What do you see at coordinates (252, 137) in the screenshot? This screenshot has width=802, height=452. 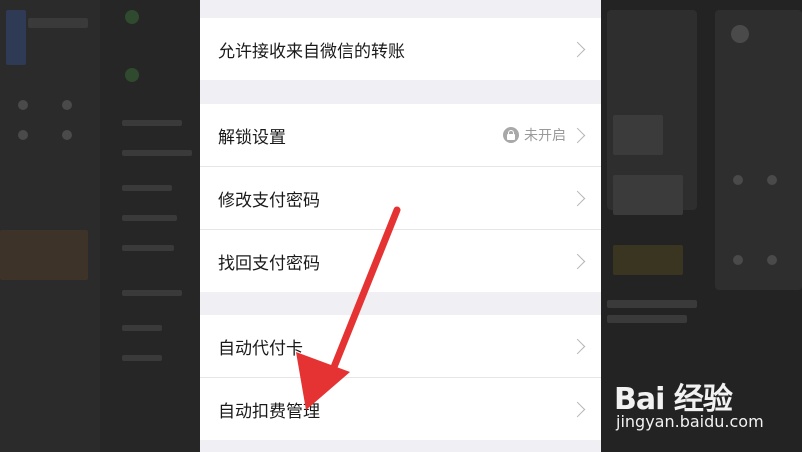 I see `setting-label: 解锁设置` at bounding box center [252, 137].